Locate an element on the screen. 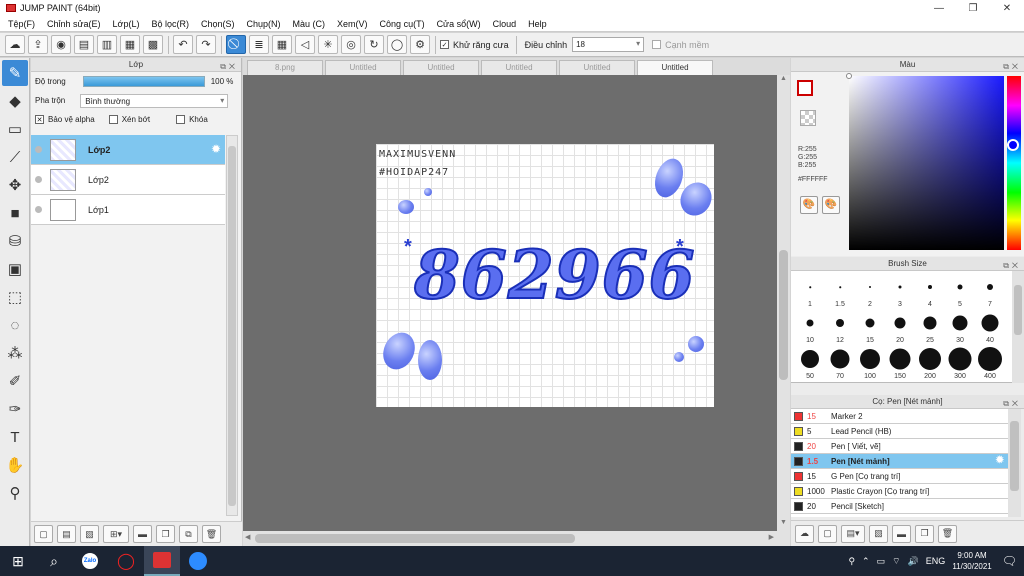 Image resolution: width=1024 pixels, height=576 pixels. comment-icon: ▤ is located at coordinates (84, 44).